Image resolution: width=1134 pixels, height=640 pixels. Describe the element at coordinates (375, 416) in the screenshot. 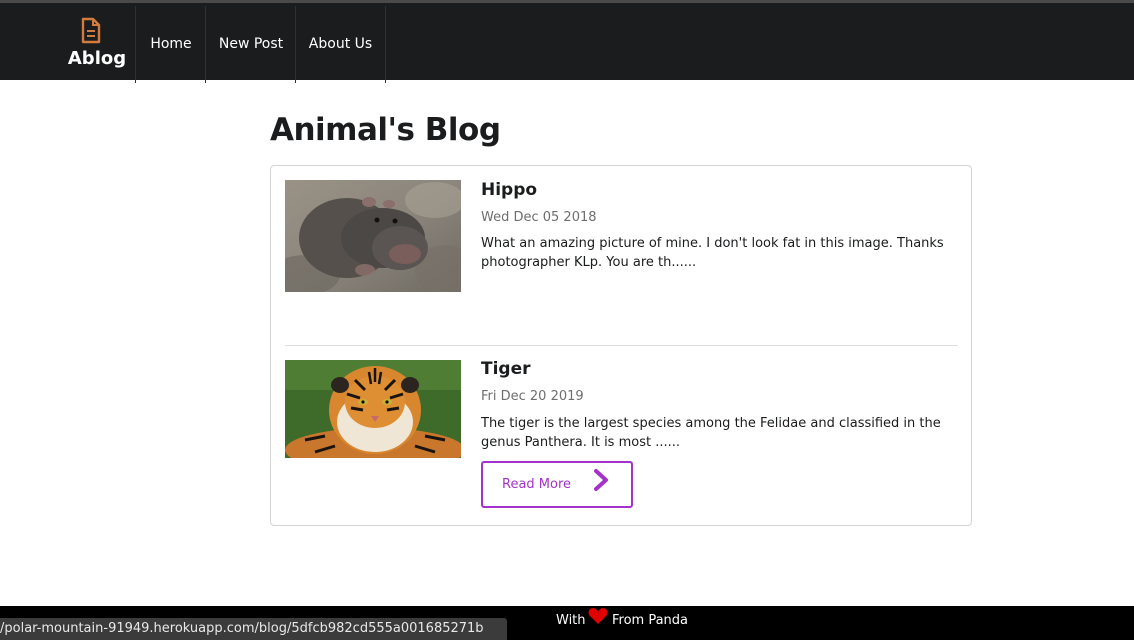

I see `tiger-image` at that location.